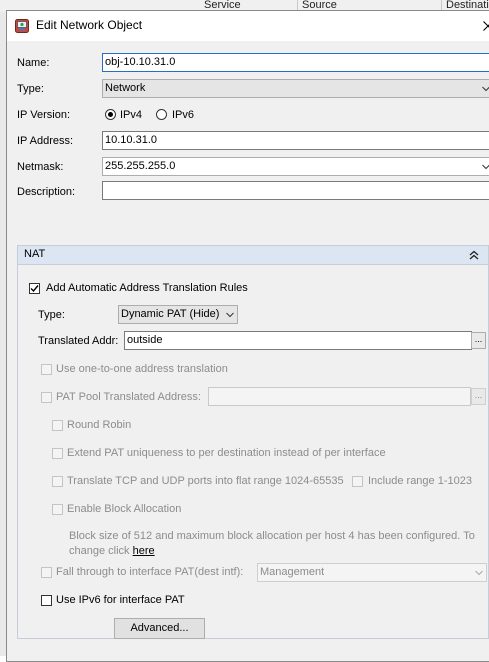 Image resolution: width=489 pixels, height=662 pixels. I want to click on type-select: Network, so click(295, 88).